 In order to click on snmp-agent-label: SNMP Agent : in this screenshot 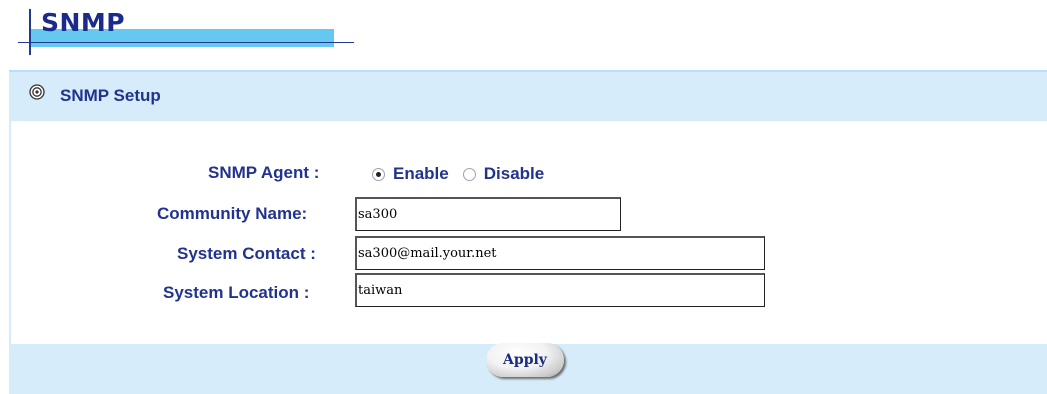, I will do `click(264, 172)`.